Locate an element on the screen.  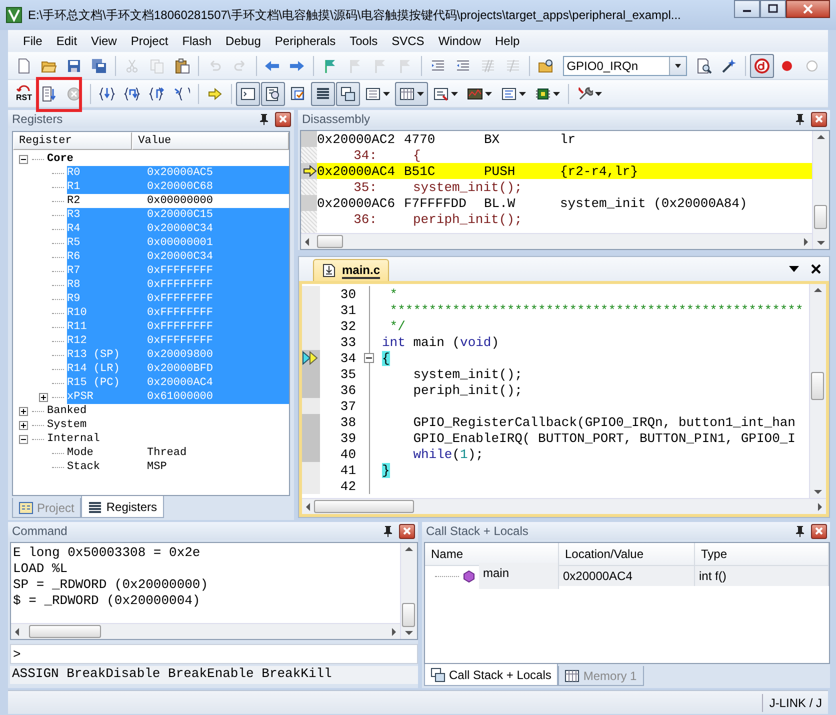
register-value: 0x00000001 is located at coordinates (180, 243).